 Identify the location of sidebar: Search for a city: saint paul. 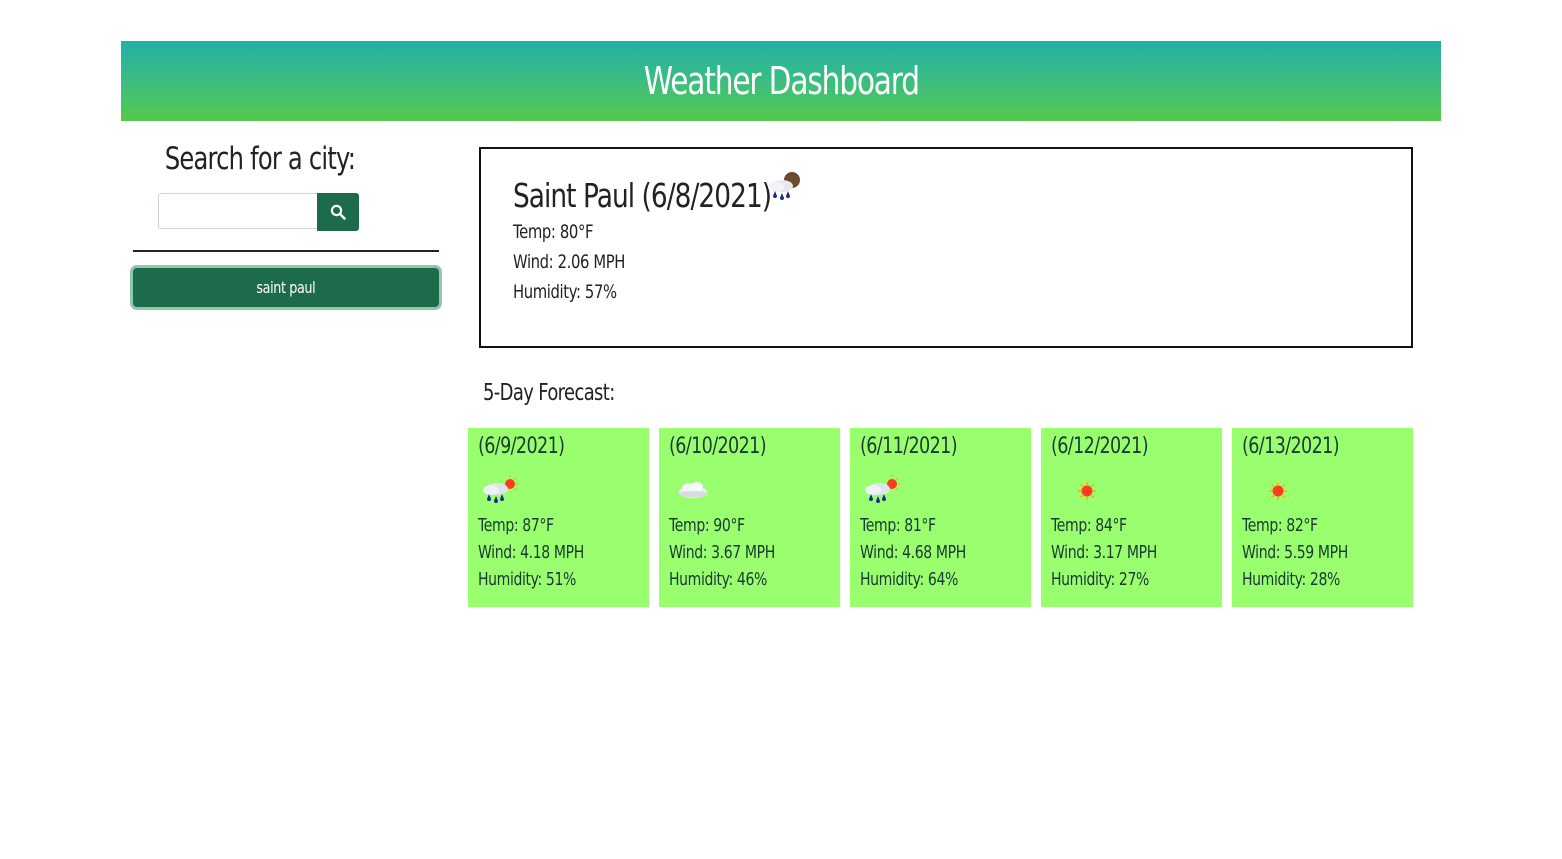
(286, 222).